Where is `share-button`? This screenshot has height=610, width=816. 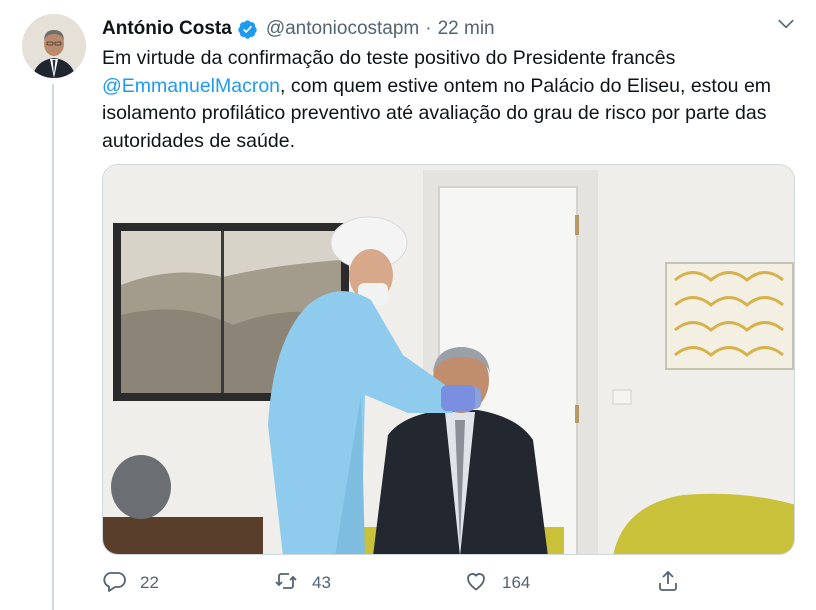 share-button is located at coordinates (668, 583).